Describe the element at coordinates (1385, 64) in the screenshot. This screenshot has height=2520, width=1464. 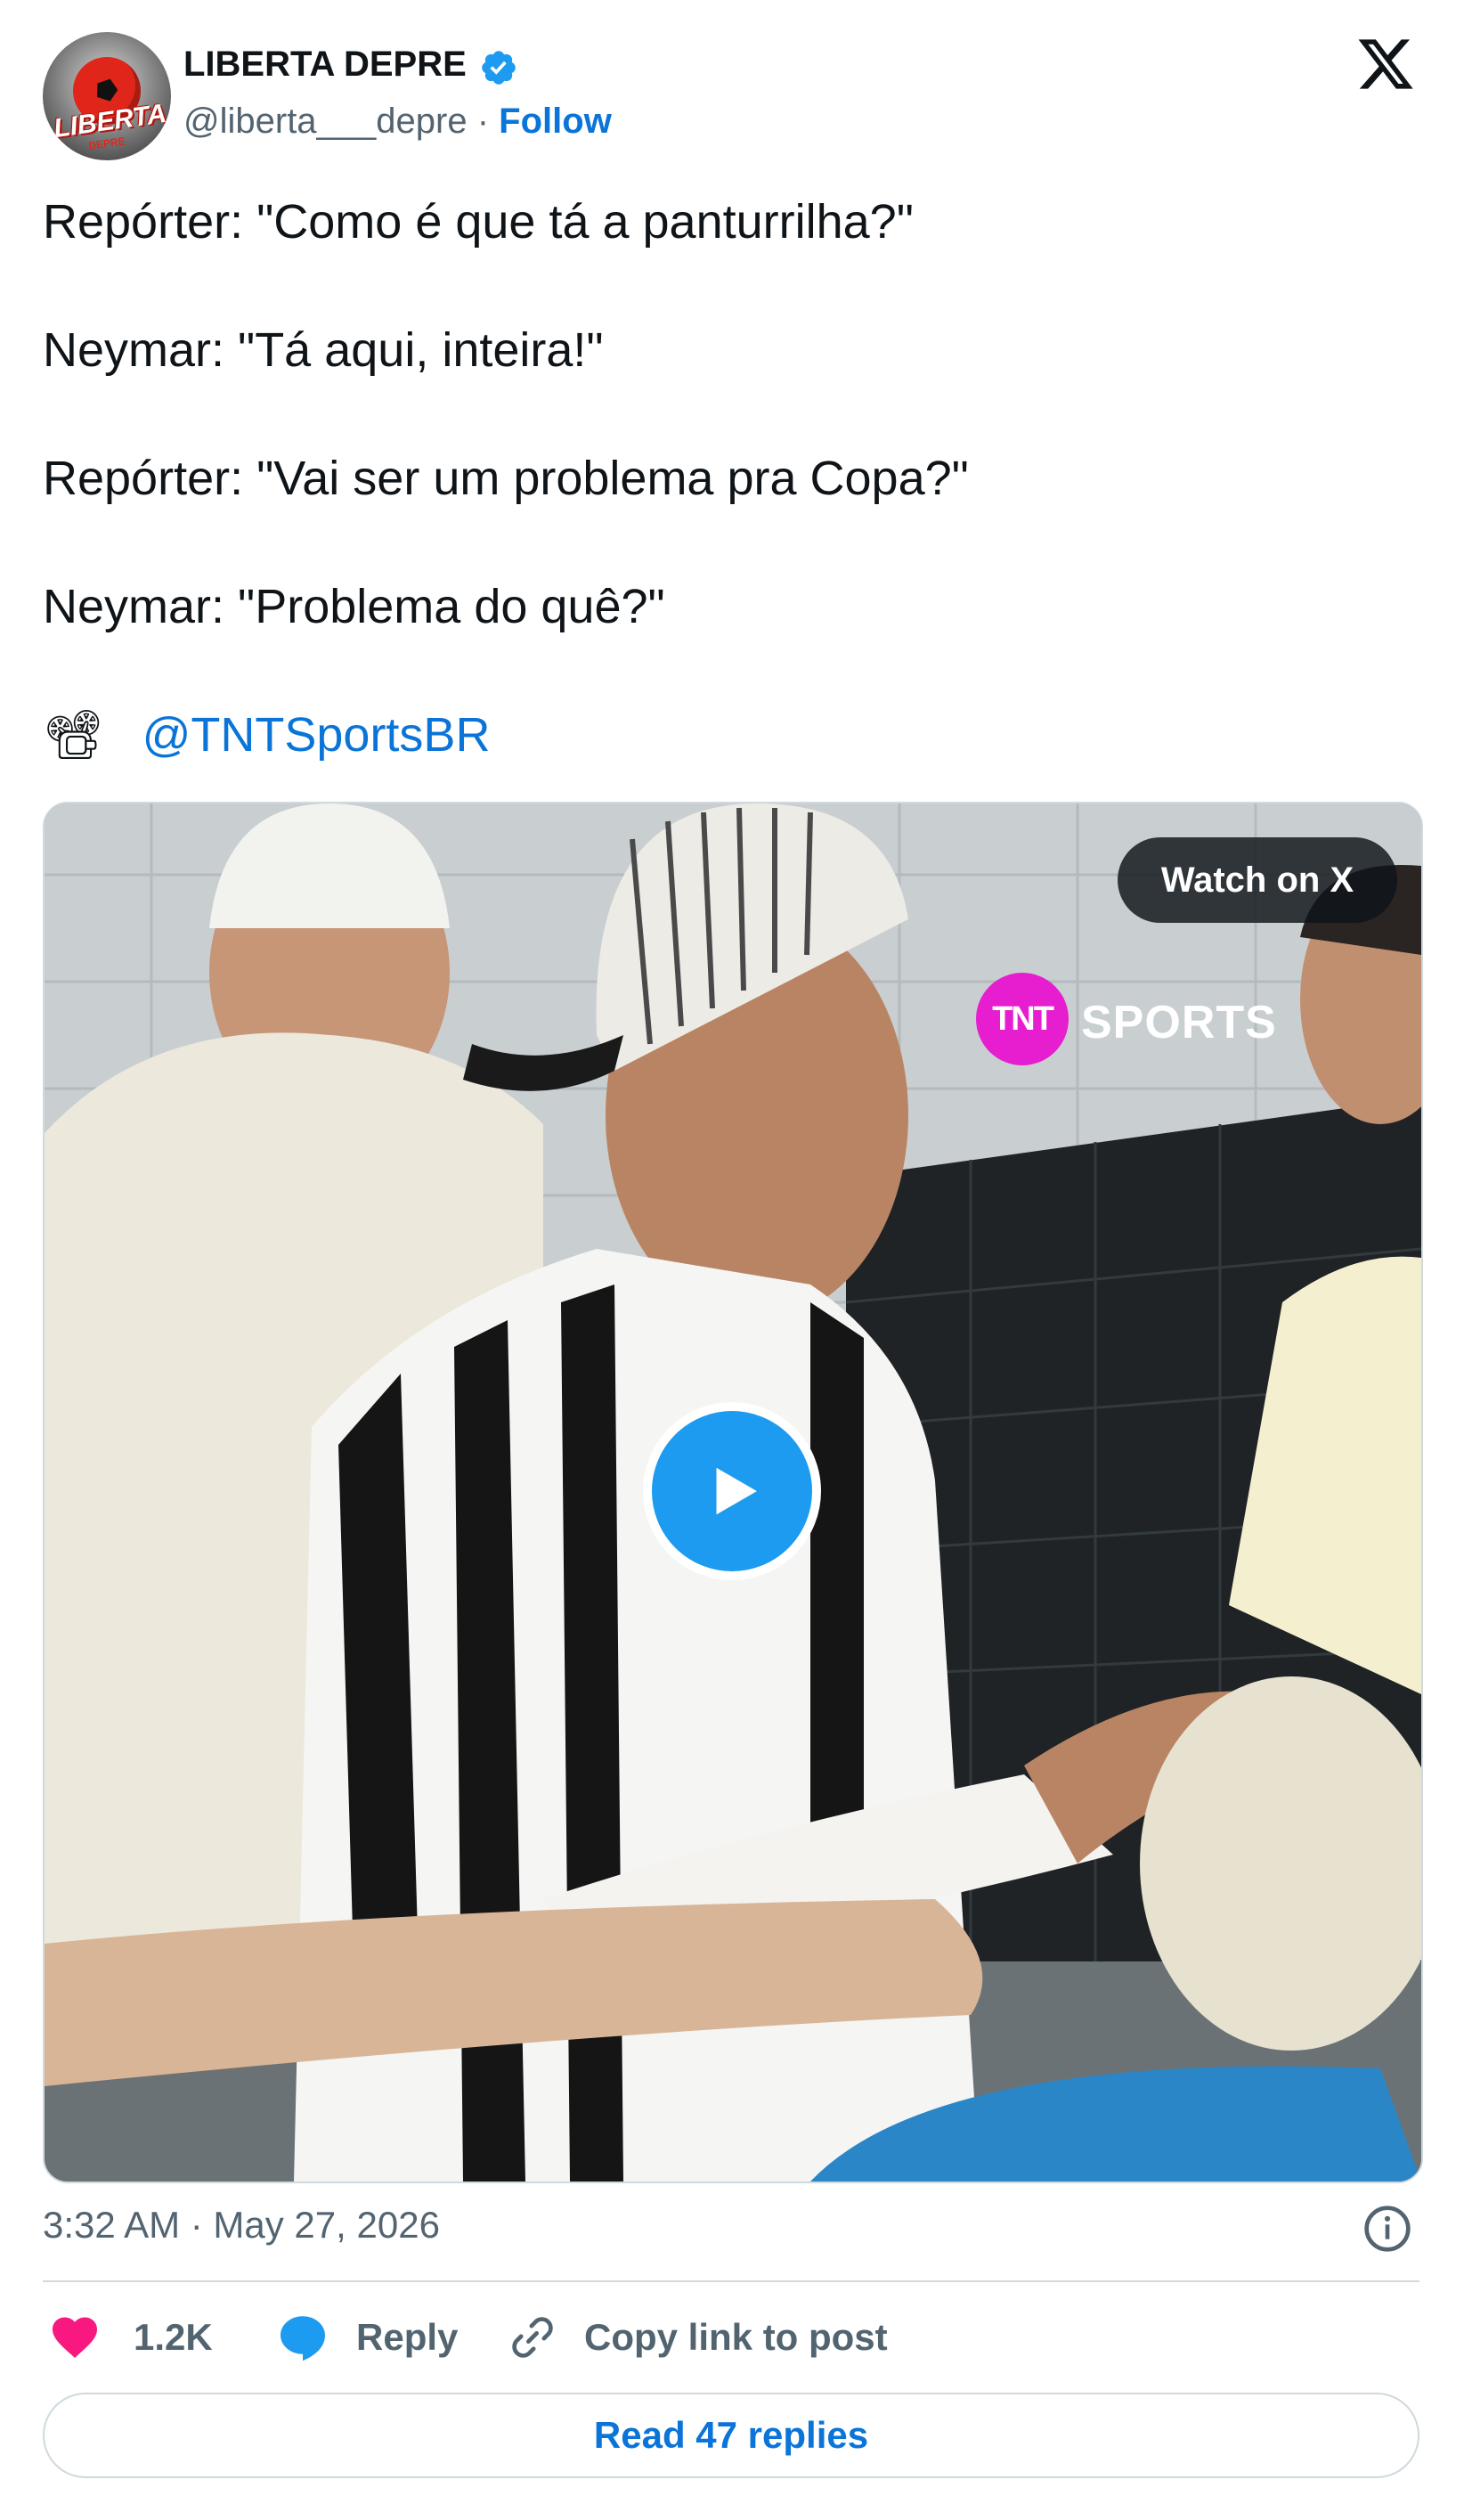
I see `x-logo-icon` at that location.